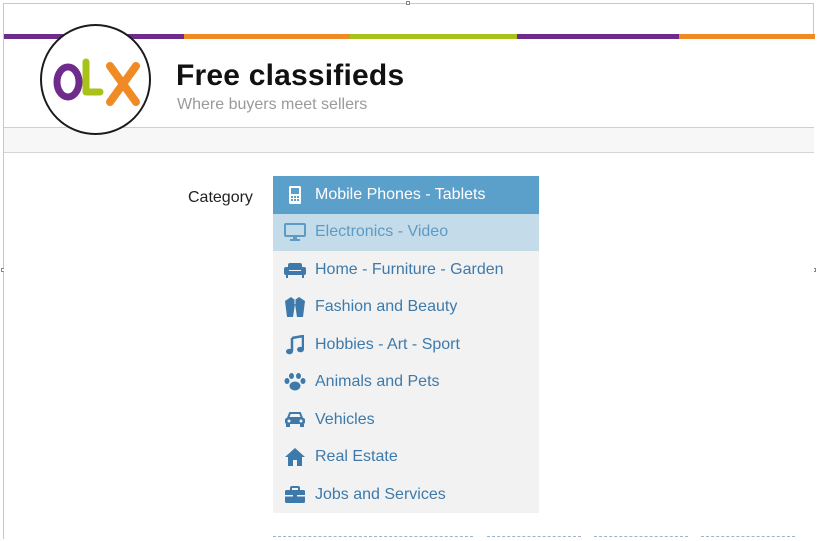 Image resolution: width=817 pixels, height=541 pixels. I want to click on category-label-text: Mobile Phones - Tablets, so click(400, 194).